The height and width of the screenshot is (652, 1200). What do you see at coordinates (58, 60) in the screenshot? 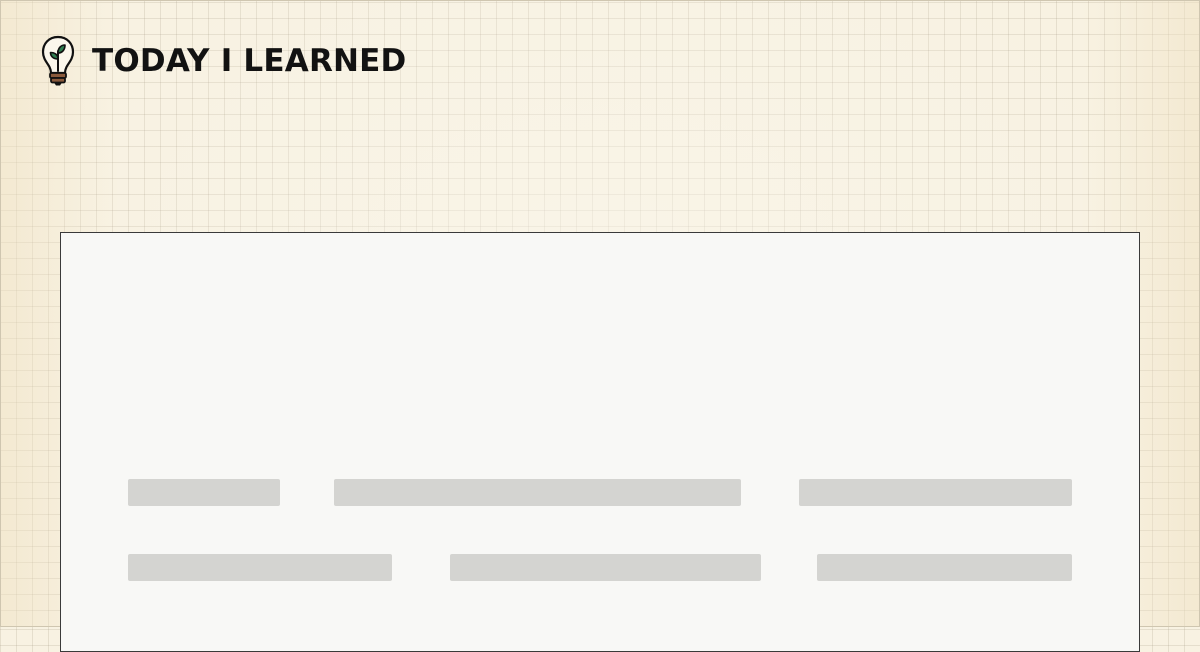
I see `lightbulb-sprout-icon` at bounding box center [58, 60].